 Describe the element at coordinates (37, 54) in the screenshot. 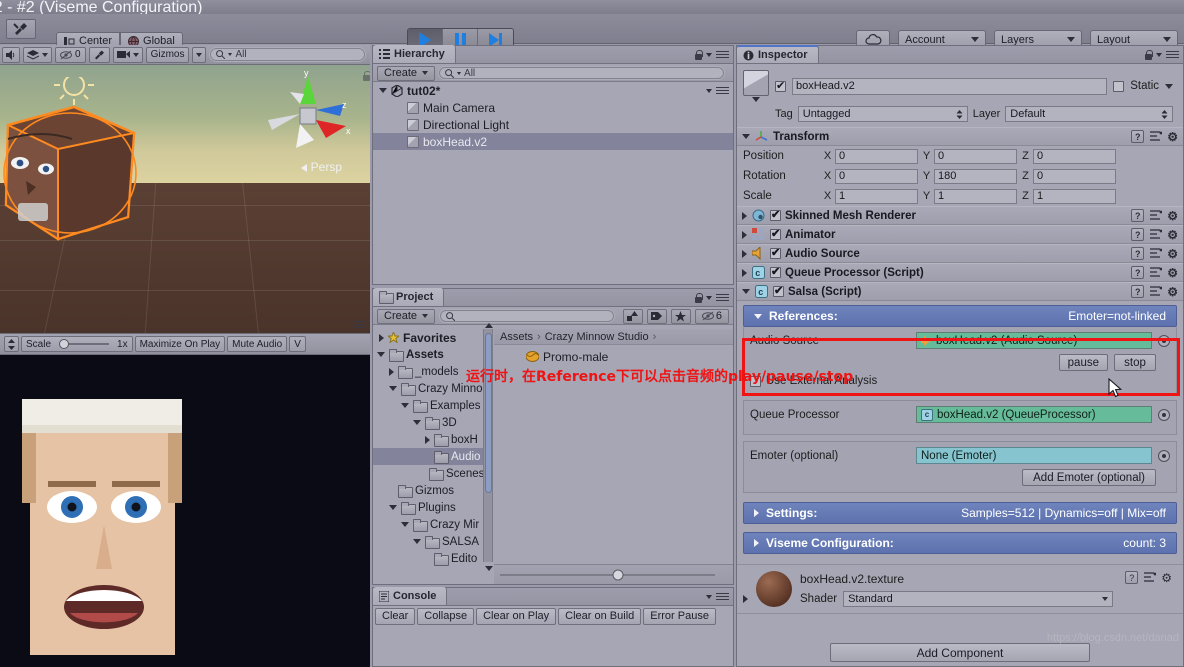

I see `scene-fx-button` at that location.